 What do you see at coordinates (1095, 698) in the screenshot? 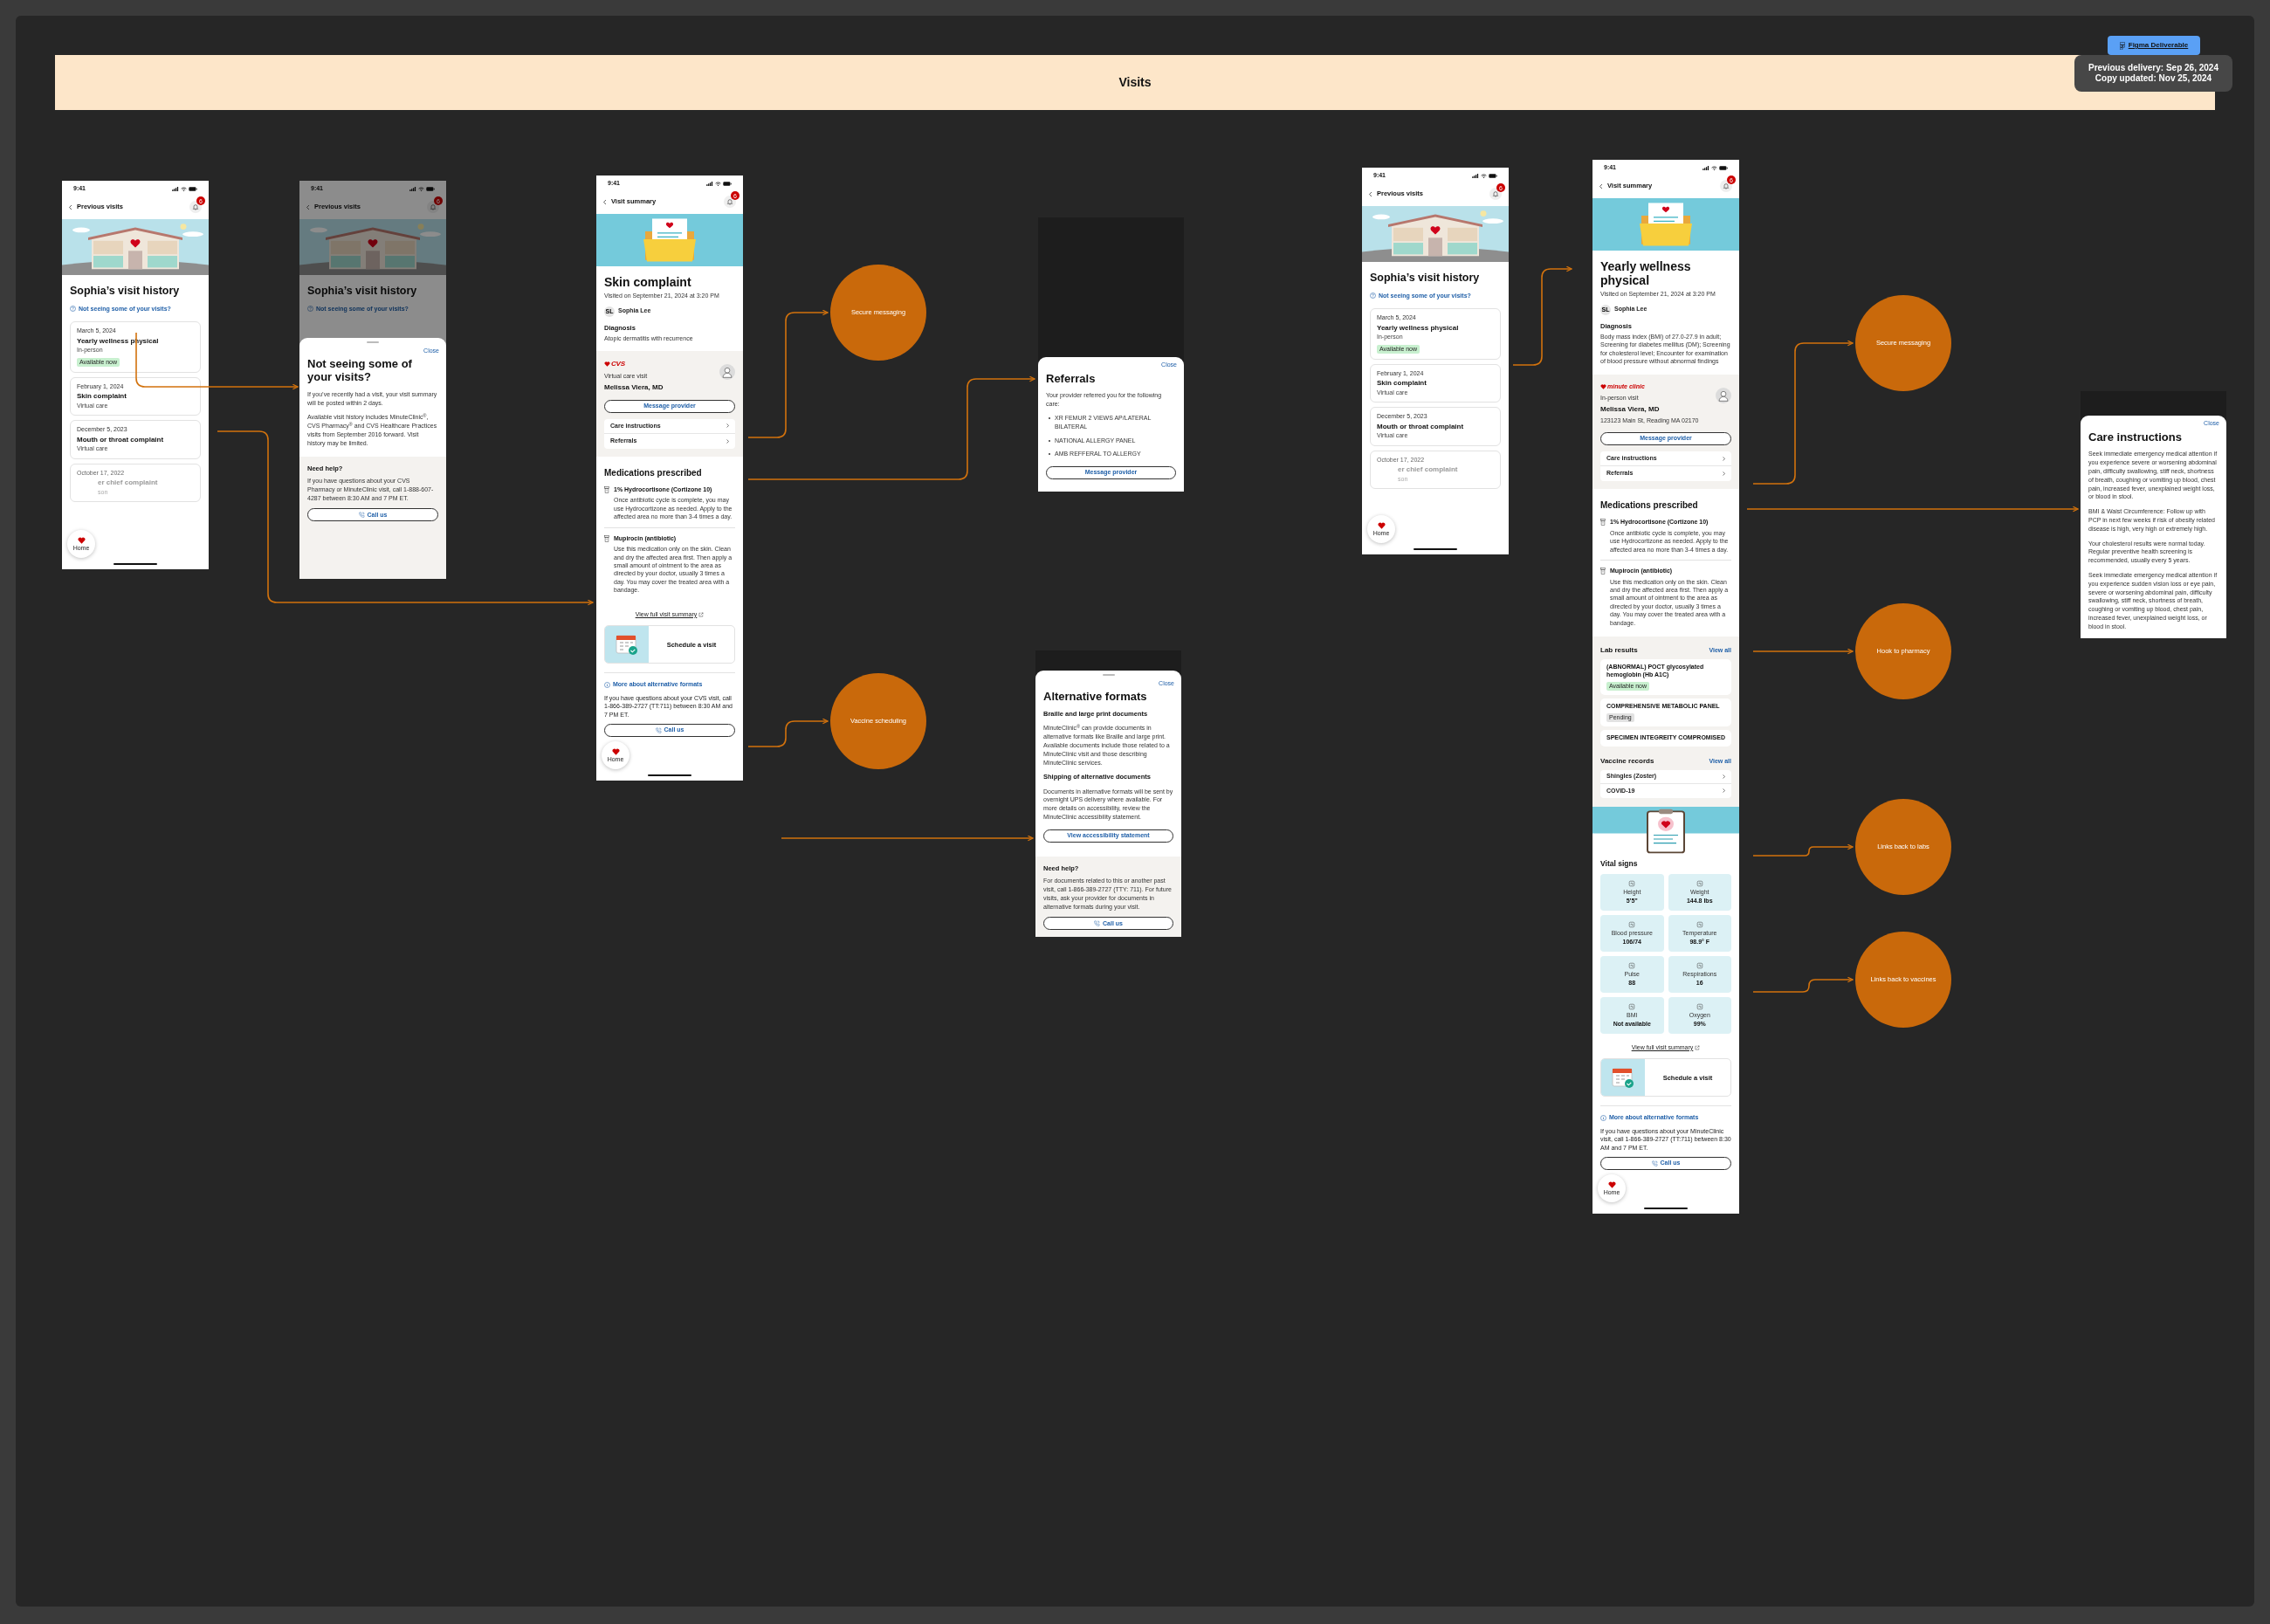
I see `sheet-title: Alternative formats` at bounding box center [1095, 698].